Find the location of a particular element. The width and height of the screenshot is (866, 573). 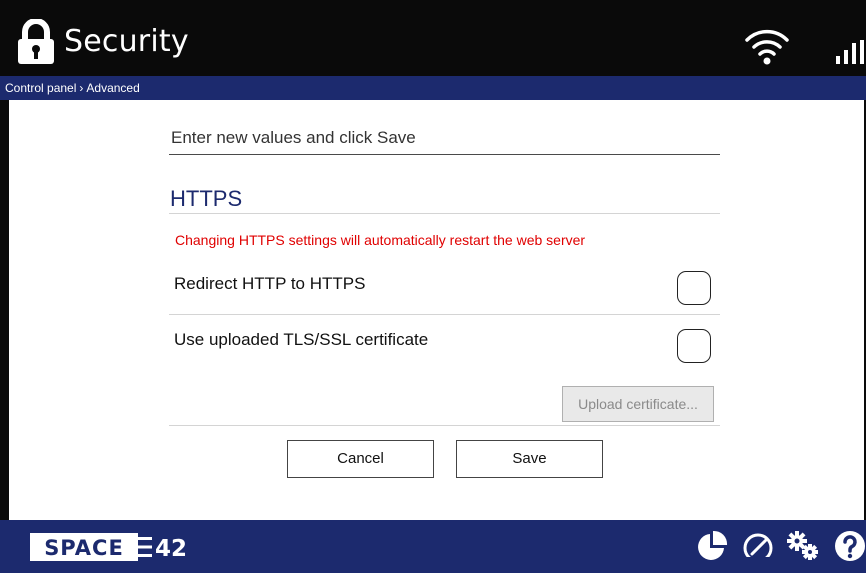

uploaded-certificate-checkbox is located at coordinates (694, 346).